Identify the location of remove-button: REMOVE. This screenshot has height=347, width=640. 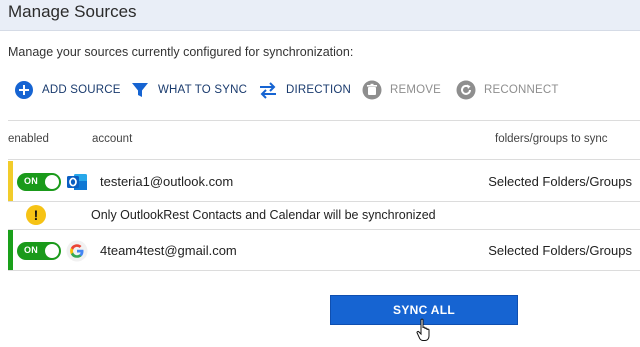
(401, 90).